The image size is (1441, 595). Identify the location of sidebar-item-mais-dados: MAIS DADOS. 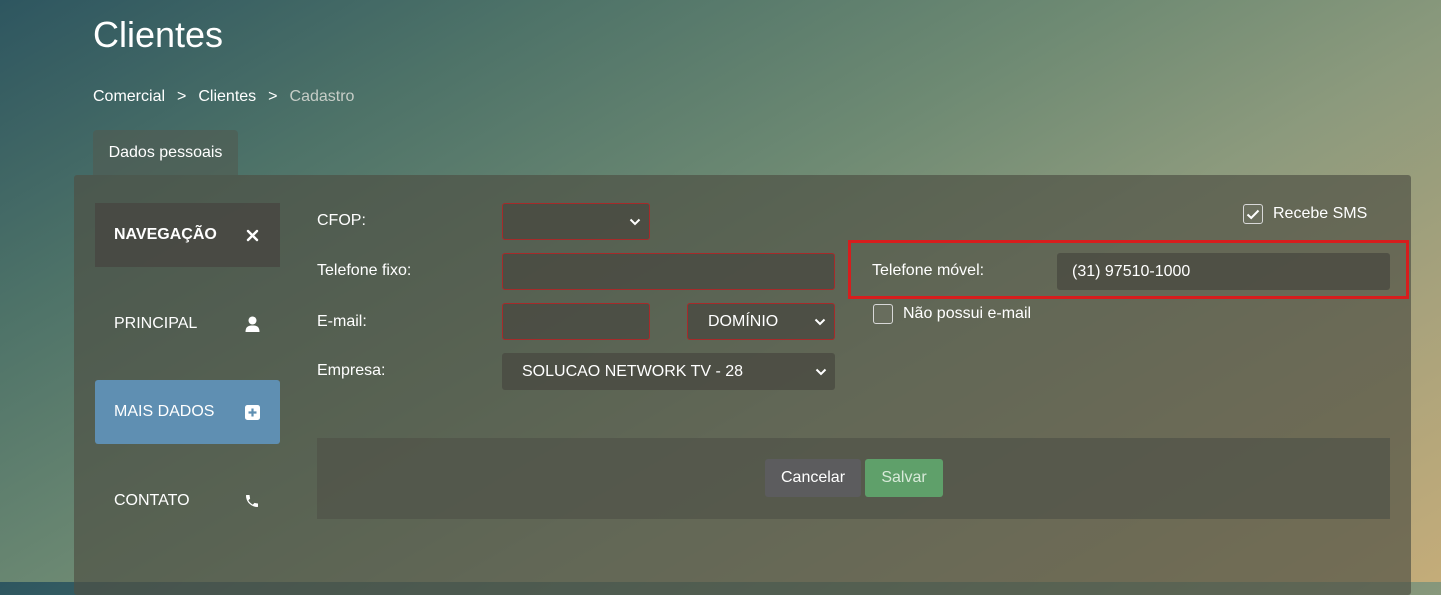
(187, 412).